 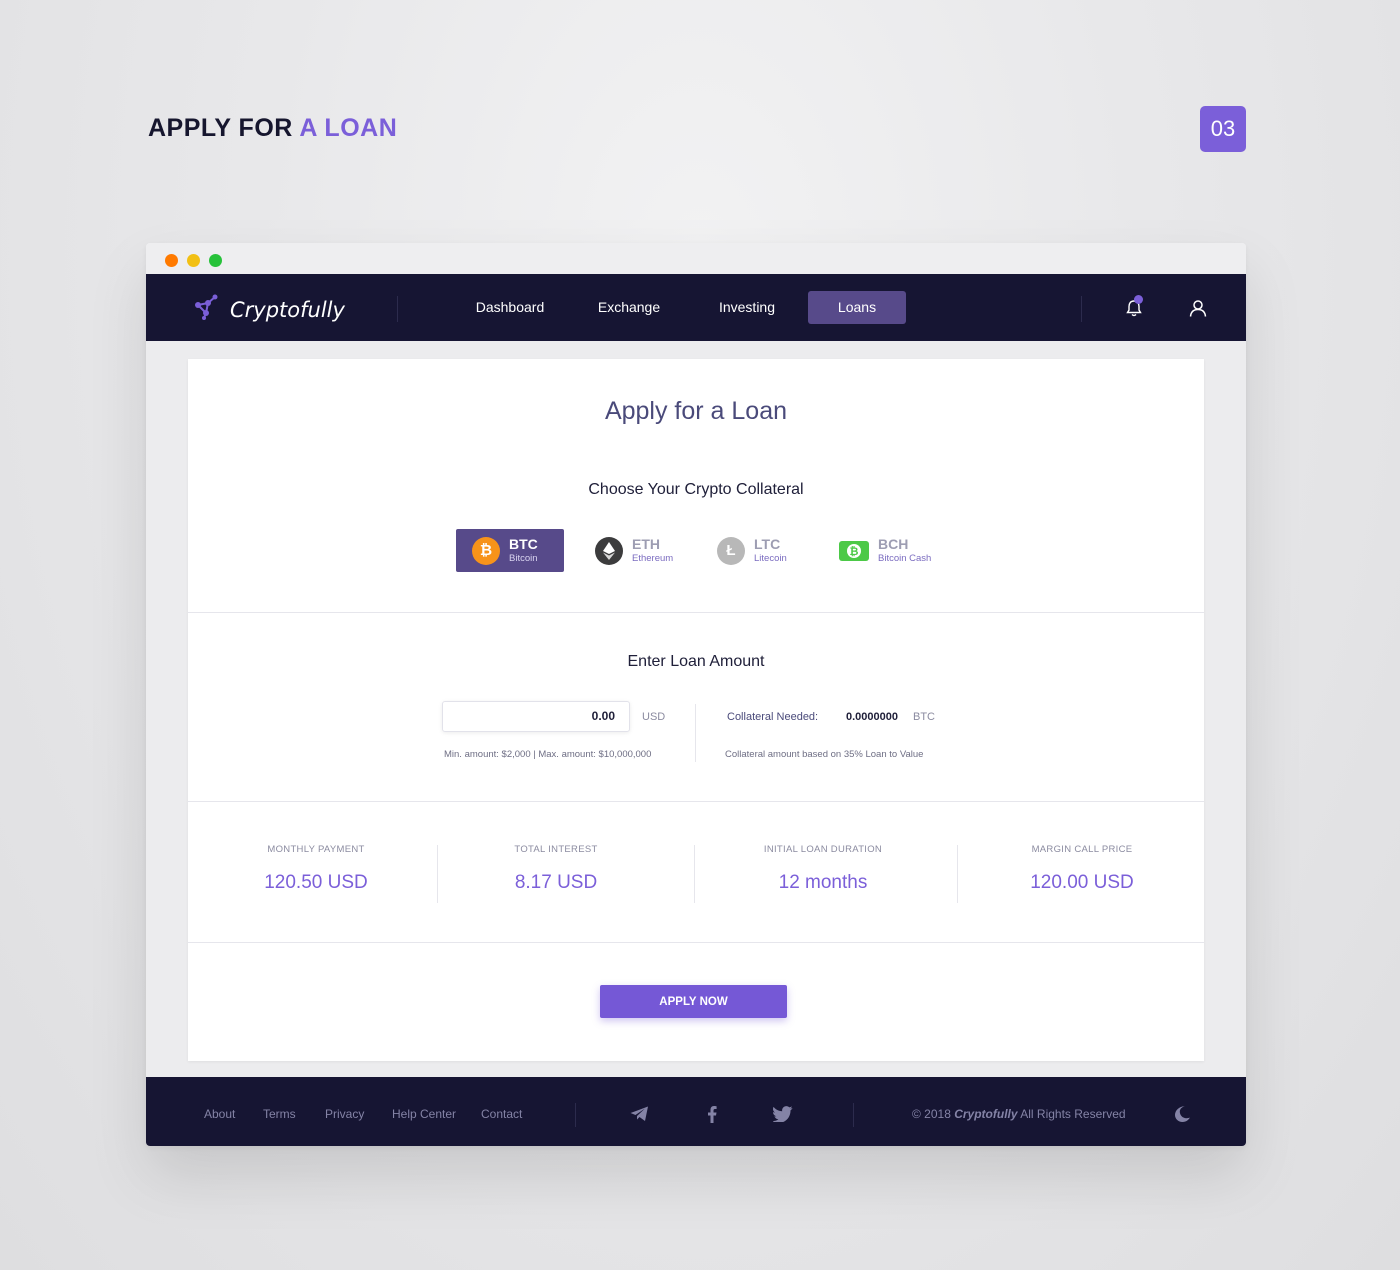 What do you see at coordinates (348, 128) in the screenshot?
I see `heading-accent: A LOAN` at bounding box center [348, 128].